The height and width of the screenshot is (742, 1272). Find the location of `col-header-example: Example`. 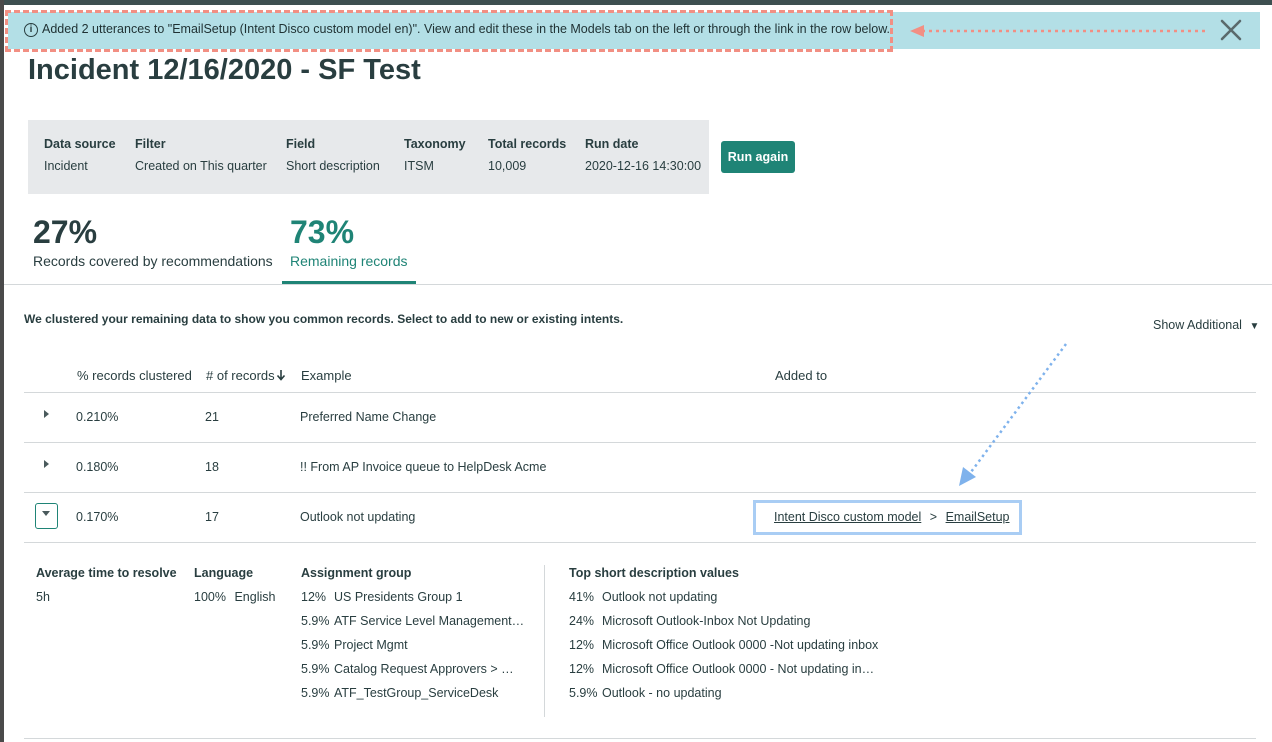

col-header-example: Example is located at coordinates (326, 375).